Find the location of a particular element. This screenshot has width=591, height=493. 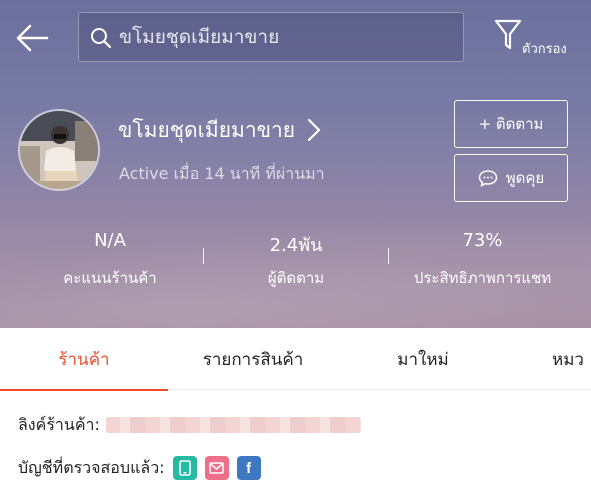

search-input is located at coordinates (284, 37).